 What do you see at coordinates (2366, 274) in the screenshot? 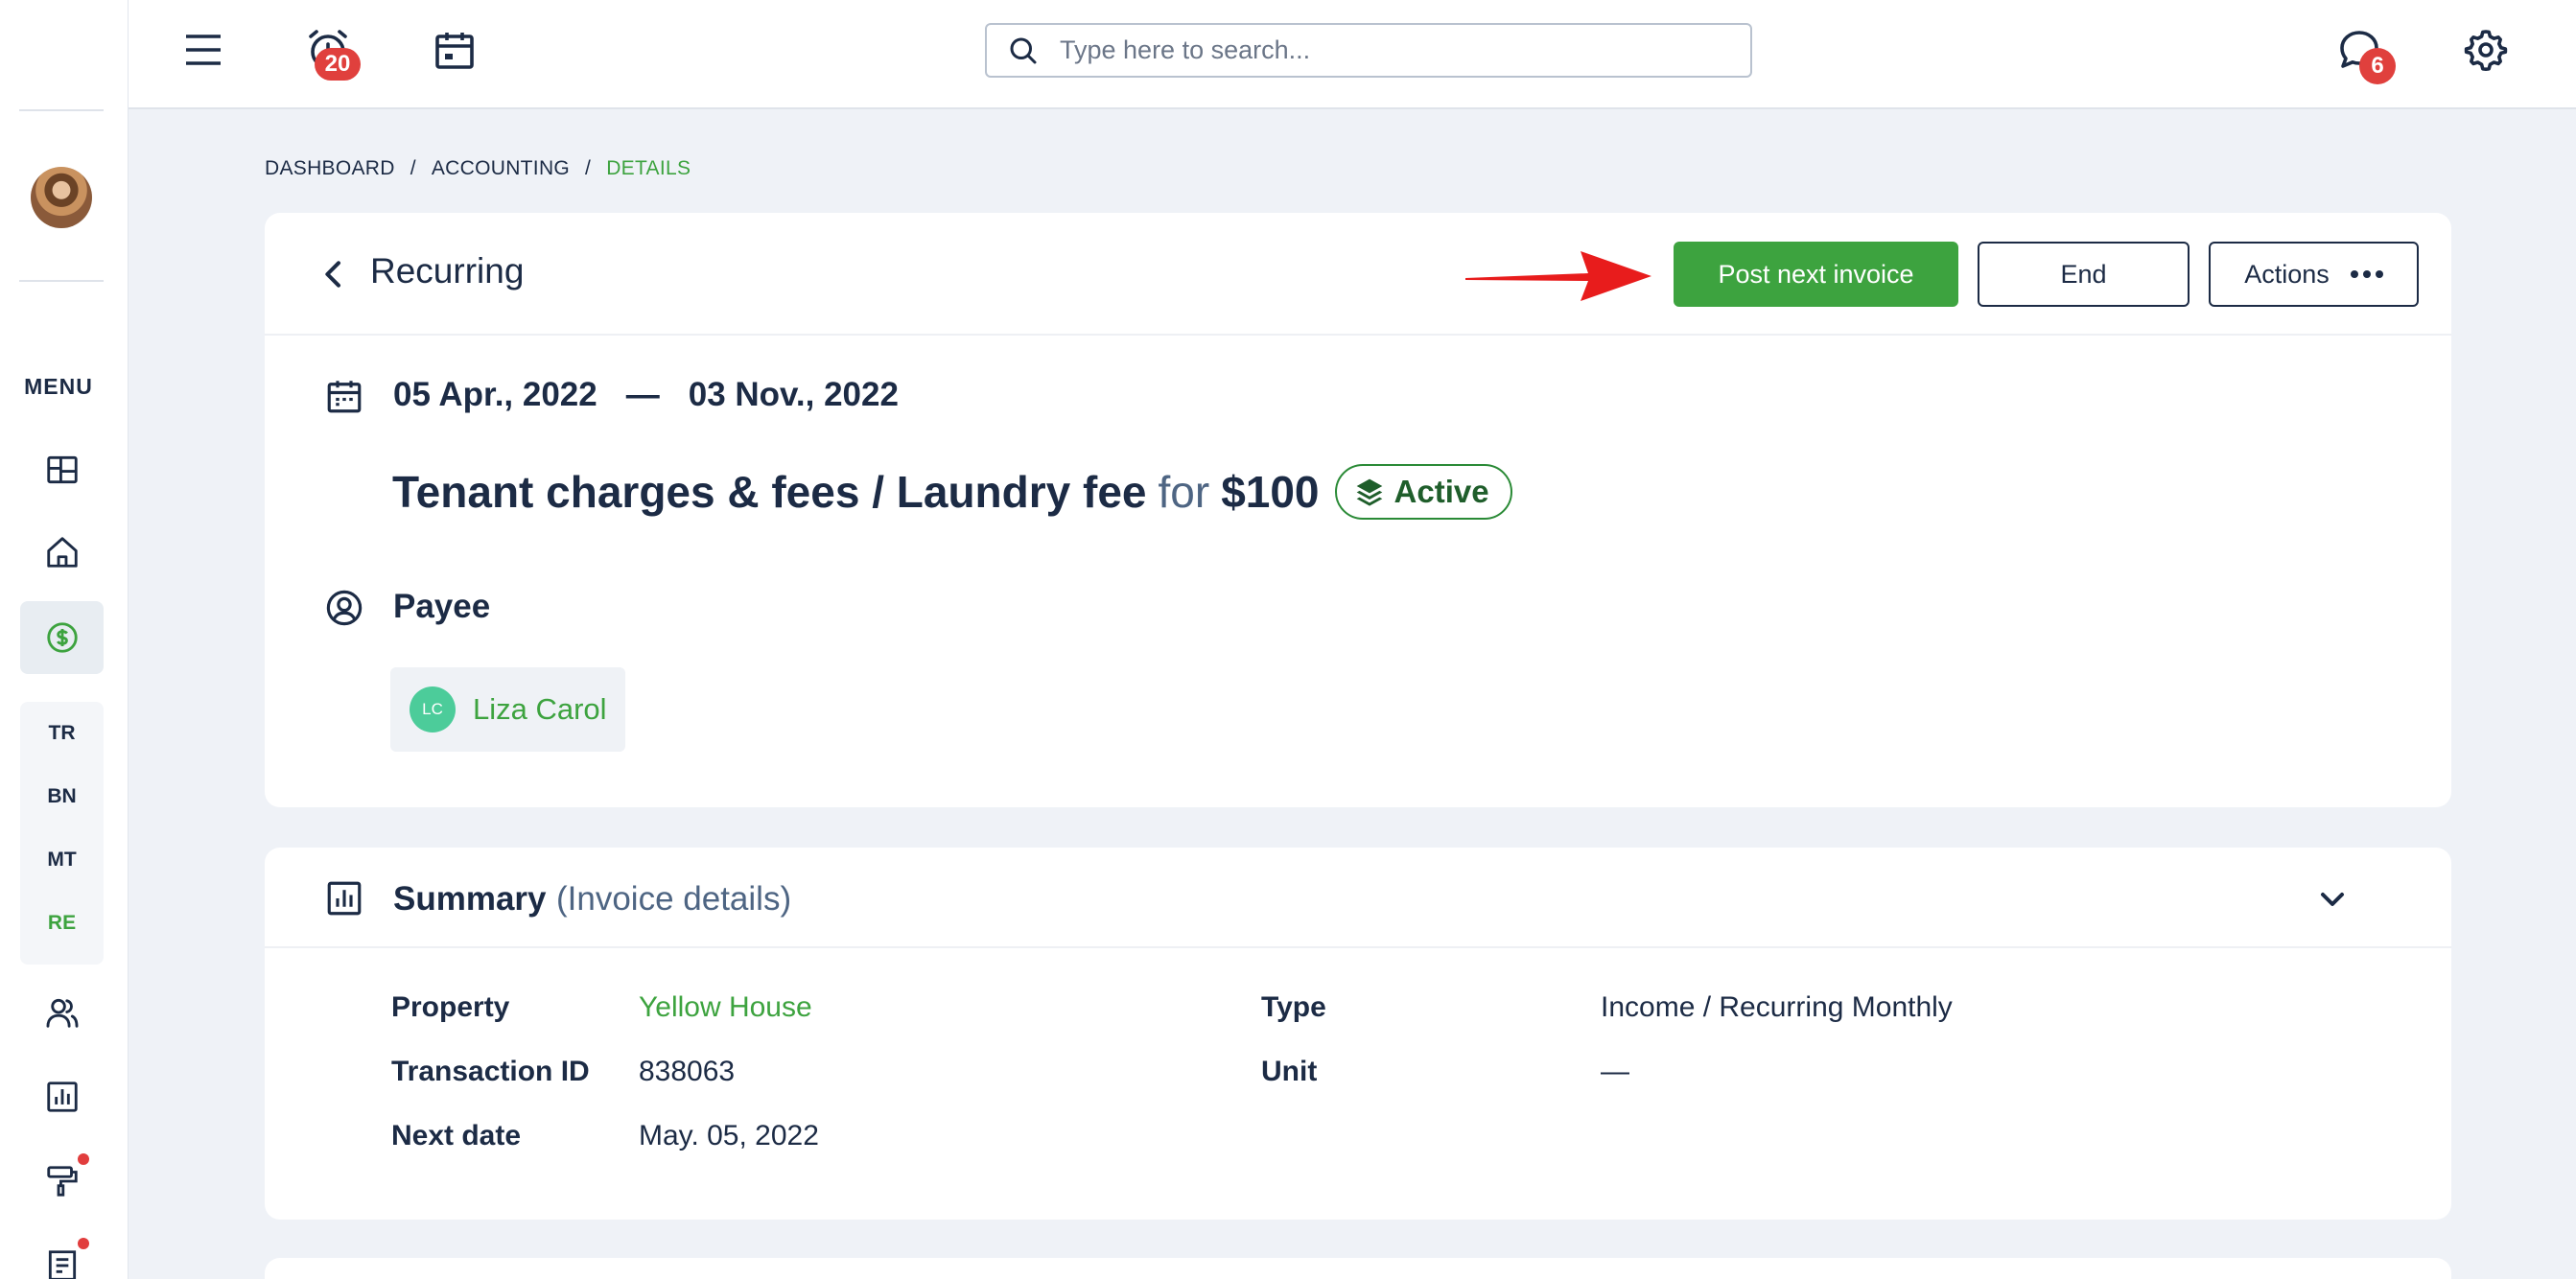
I see `more-dots-icon` at bounding box center [2366, 274].